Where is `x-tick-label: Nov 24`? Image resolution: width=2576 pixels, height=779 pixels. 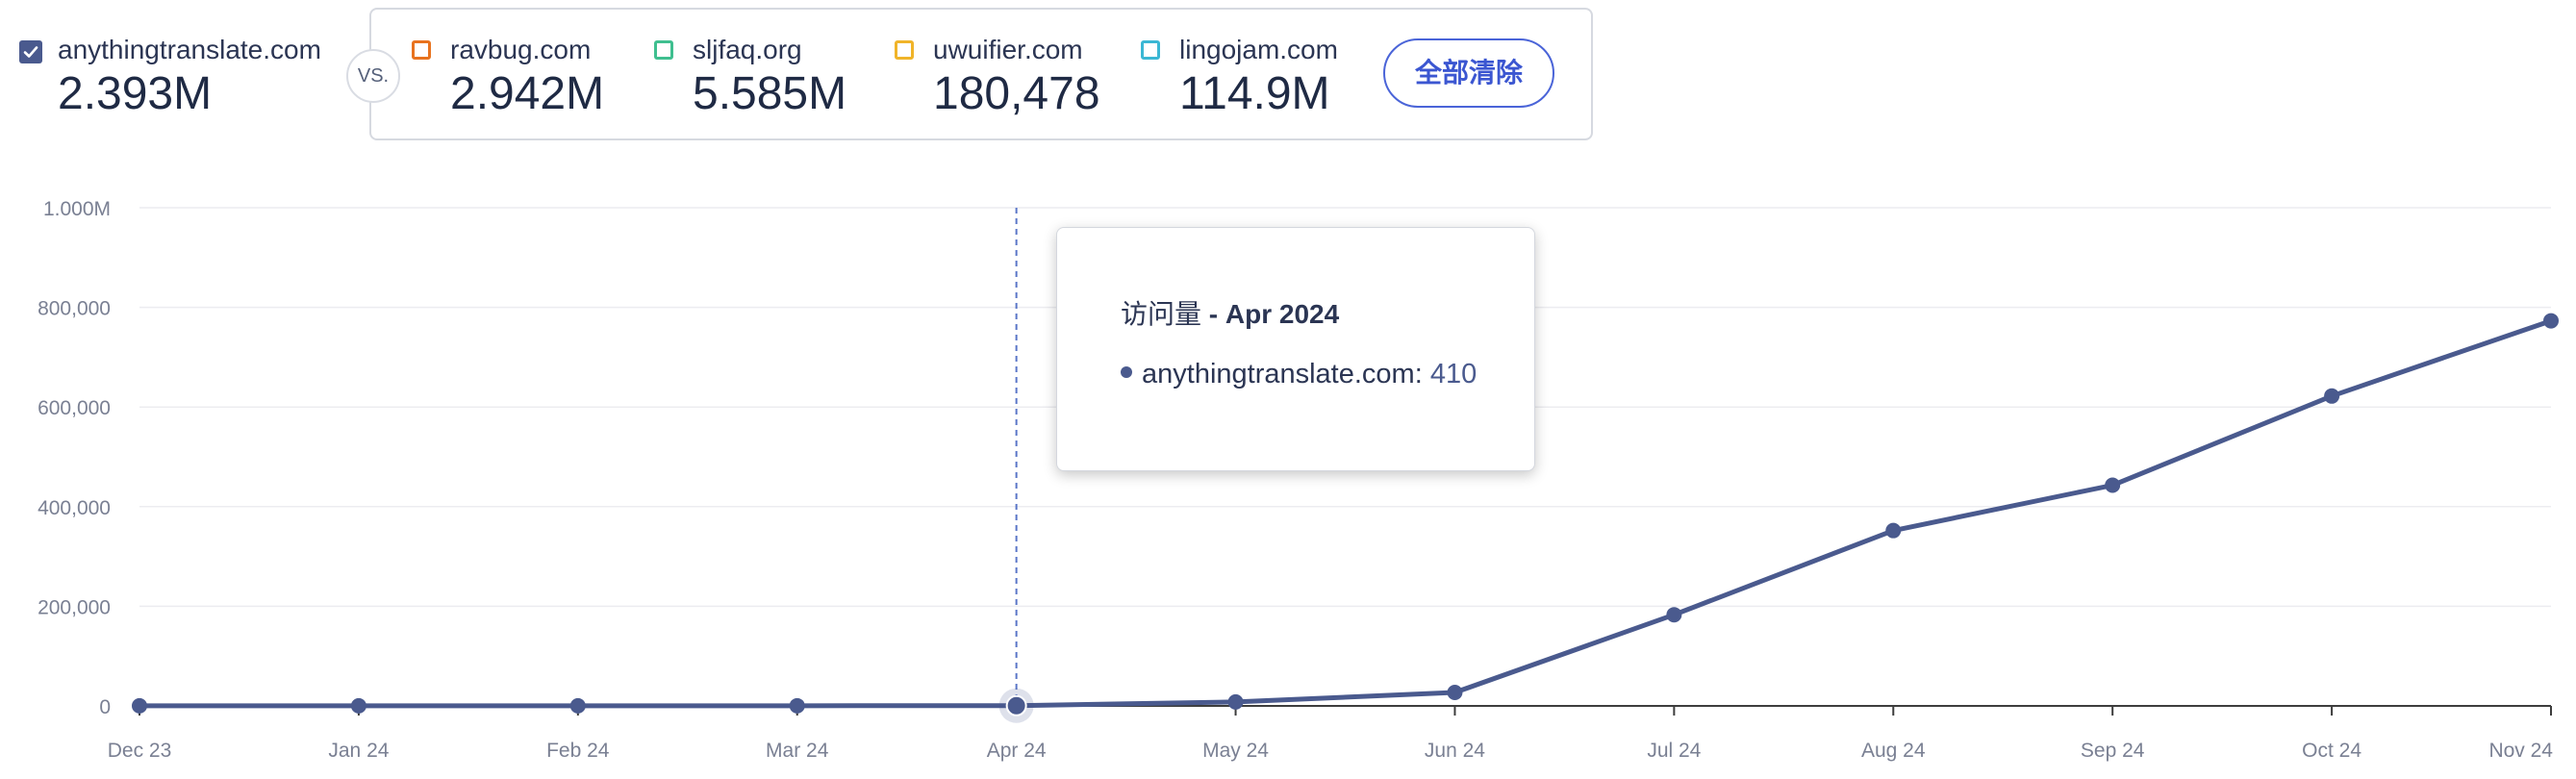 x-tick-label: Nov 24 is located at coordinates (2521, 751).